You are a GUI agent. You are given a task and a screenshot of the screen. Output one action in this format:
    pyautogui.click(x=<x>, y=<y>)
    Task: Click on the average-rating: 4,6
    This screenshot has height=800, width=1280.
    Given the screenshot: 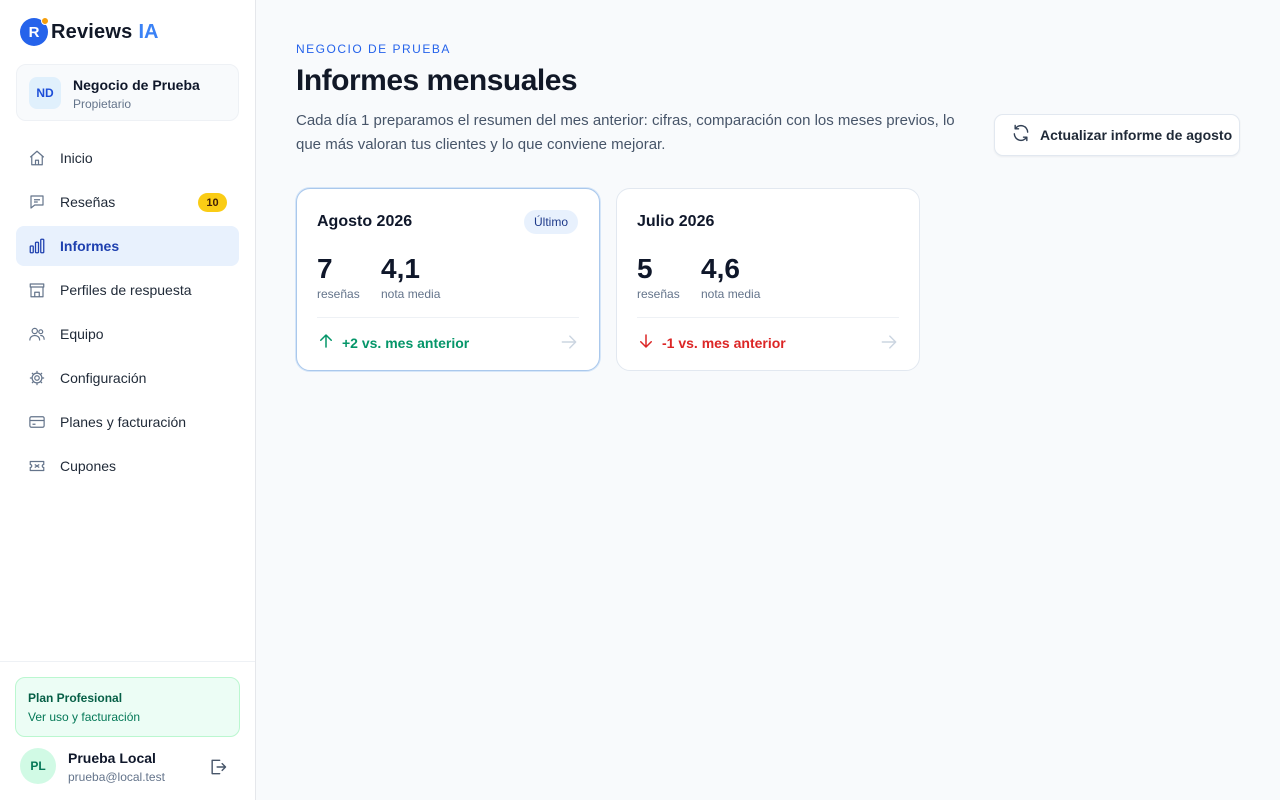 What is the action you would take?
    pyautogui.click(x=720, y=268)
    